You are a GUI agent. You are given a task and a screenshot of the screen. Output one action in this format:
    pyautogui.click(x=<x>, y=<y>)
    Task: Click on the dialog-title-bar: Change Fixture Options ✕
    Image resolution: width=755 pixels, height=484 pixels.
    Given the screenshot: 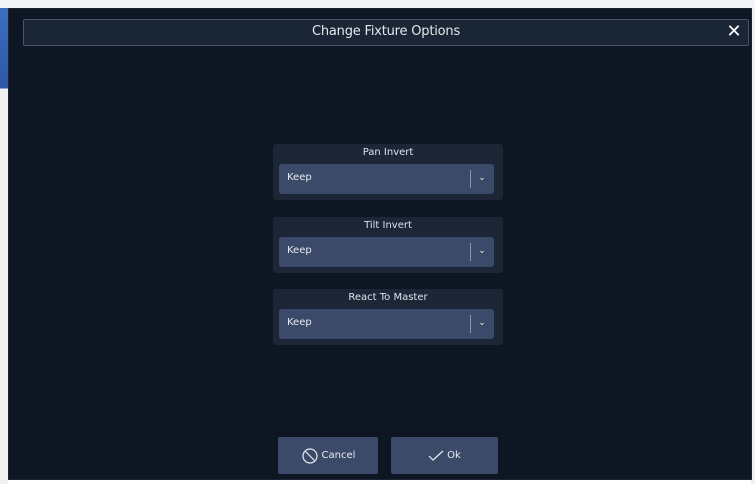 What is the action you would take?
    pyautogui.click(x=386, y=32)
    